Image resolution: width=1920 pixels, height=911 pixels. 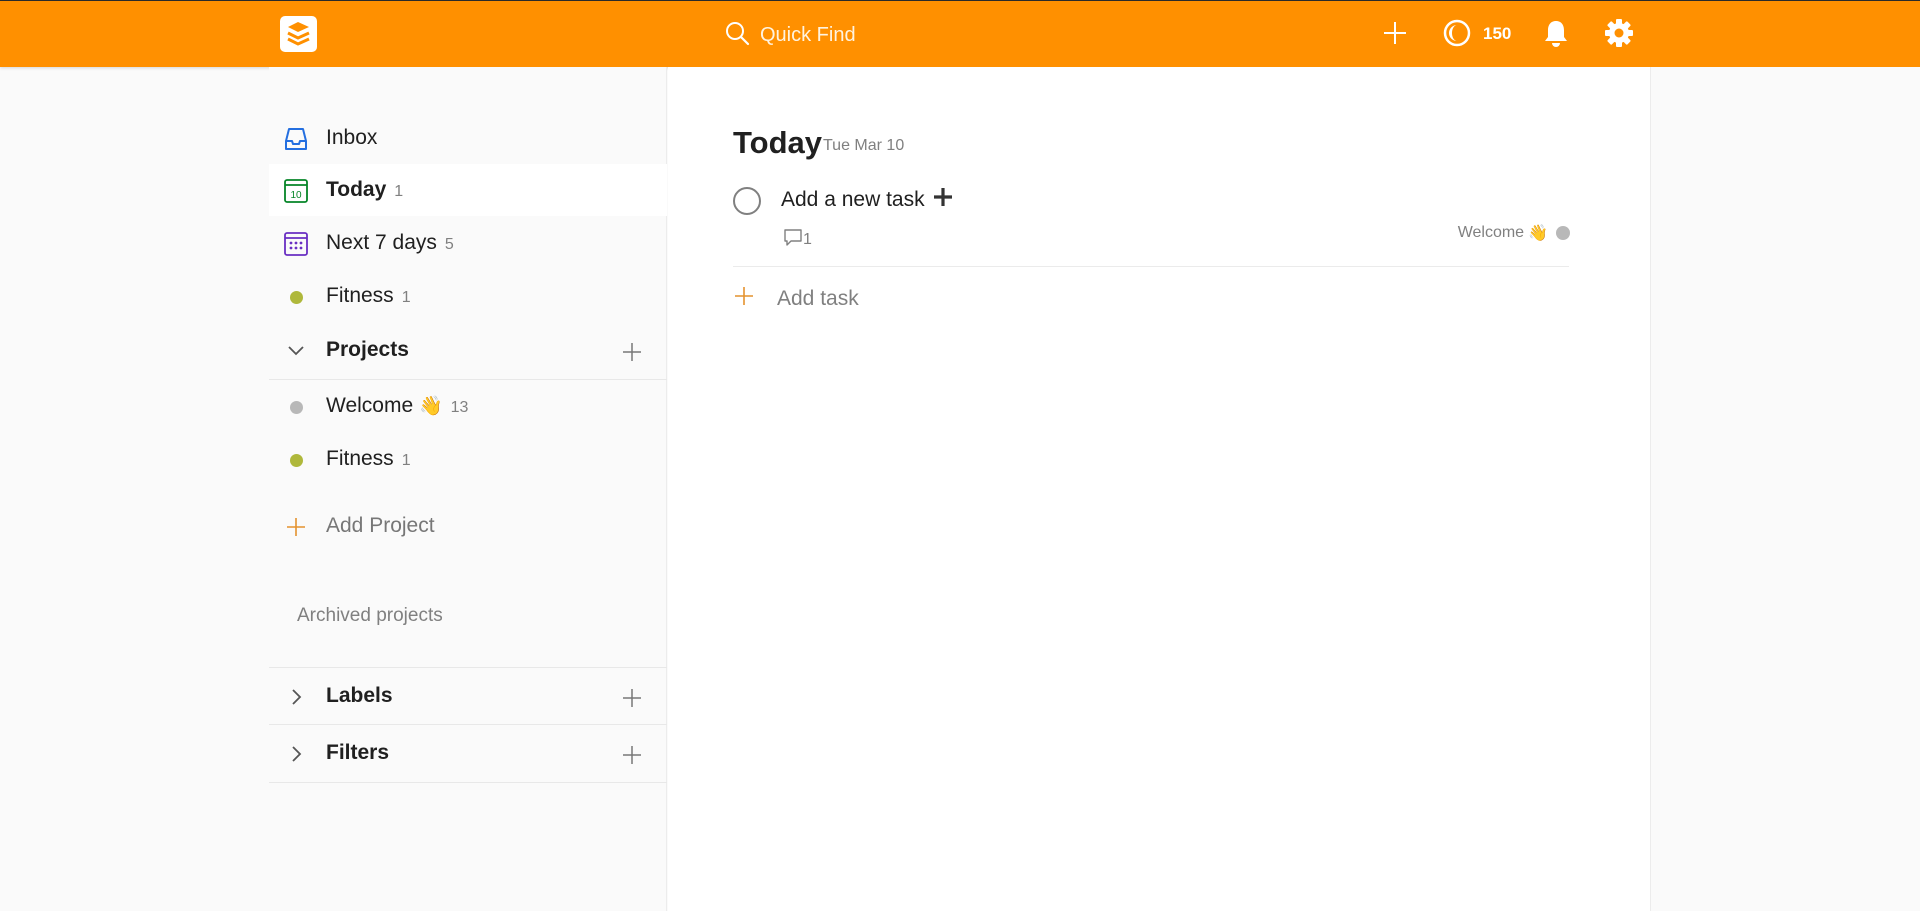 I want to click on right-gutter, so click(x=1785, y=489).